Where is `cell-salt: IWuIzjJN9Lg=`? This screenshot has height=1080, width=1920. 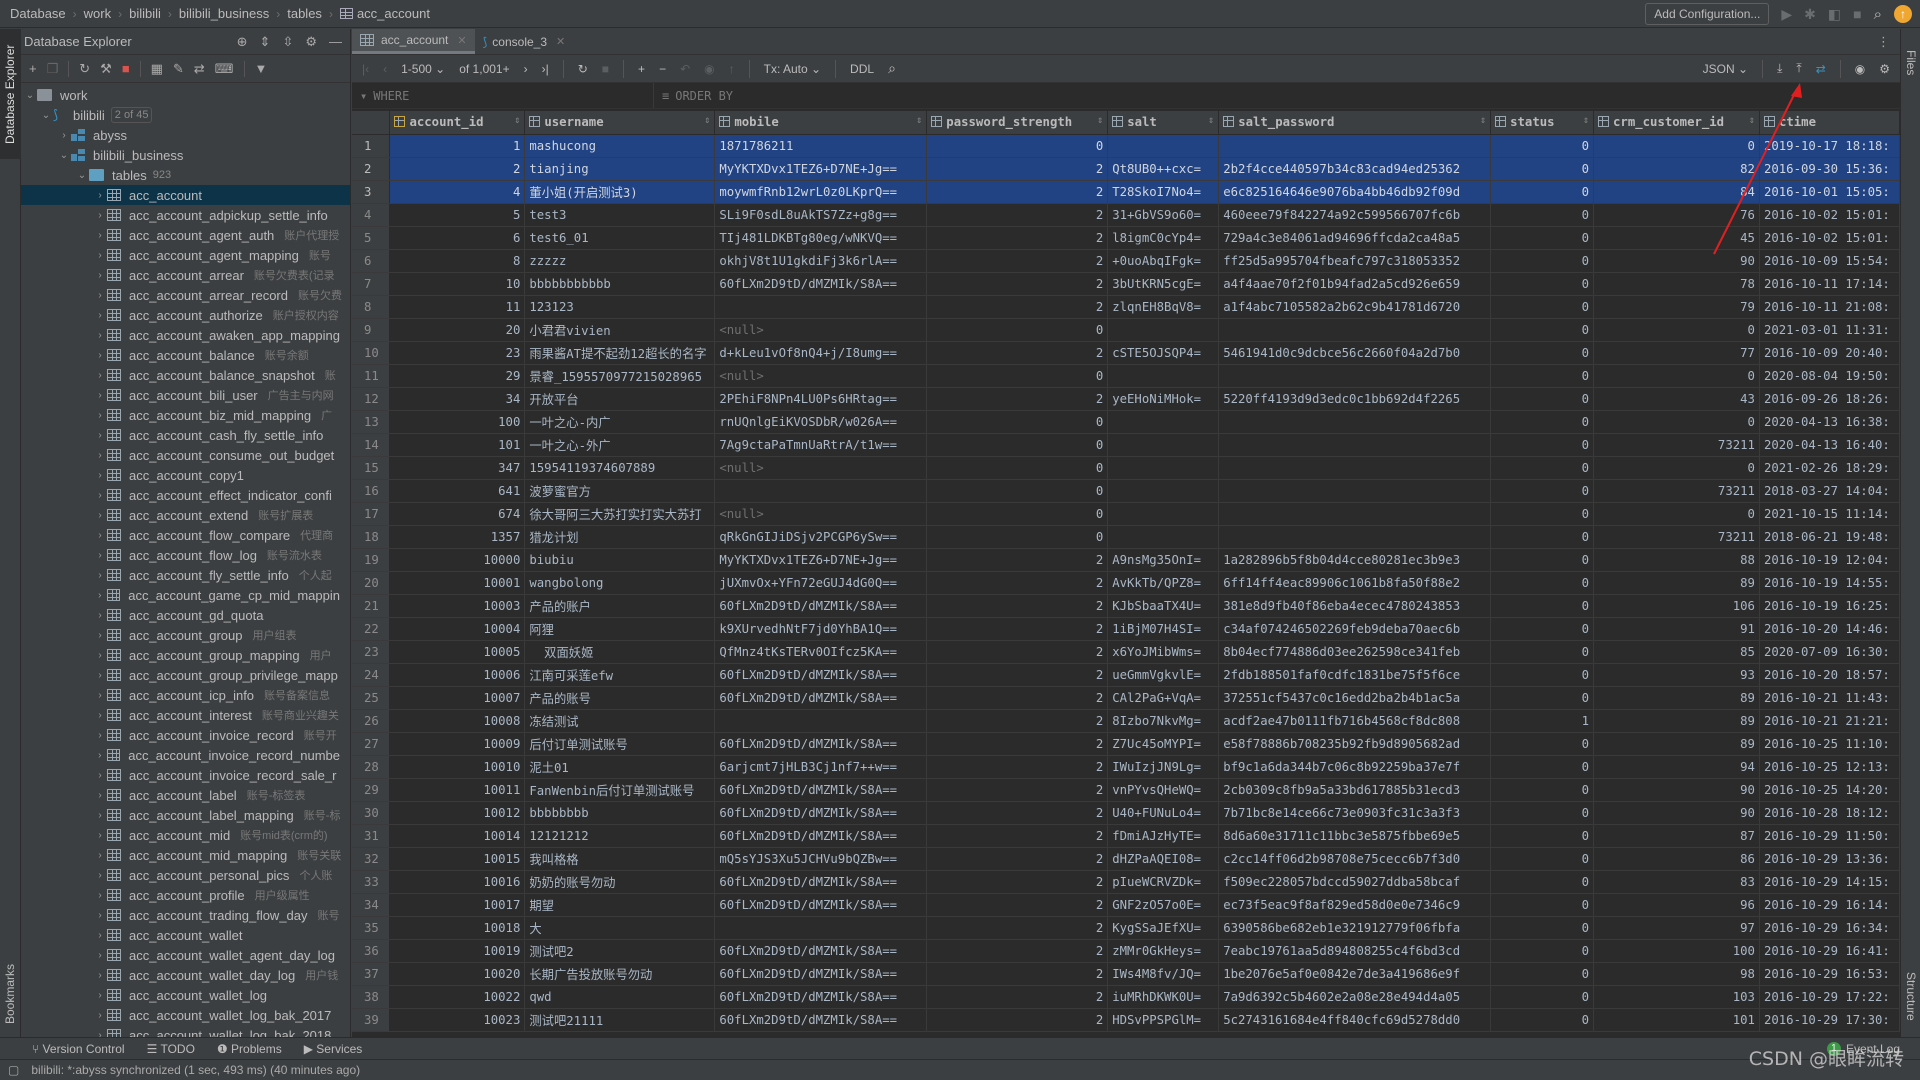 cell-salt: IWuIzjJN9Lg= is located at coordinates (1163, 767).